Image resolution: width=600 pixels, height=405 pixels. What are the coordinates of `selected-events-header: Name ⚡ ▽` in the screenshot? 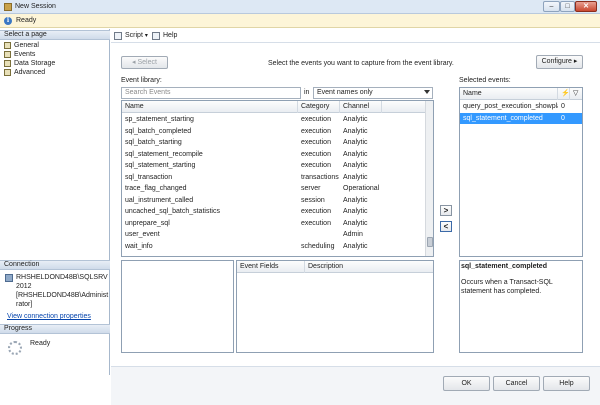 It's located at (521, 94).